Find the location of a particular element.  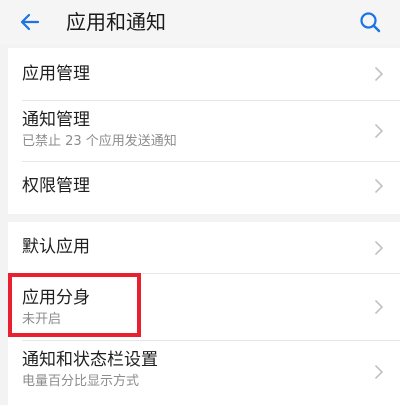

arrow-left-icon is located at coordinates (30, 22).